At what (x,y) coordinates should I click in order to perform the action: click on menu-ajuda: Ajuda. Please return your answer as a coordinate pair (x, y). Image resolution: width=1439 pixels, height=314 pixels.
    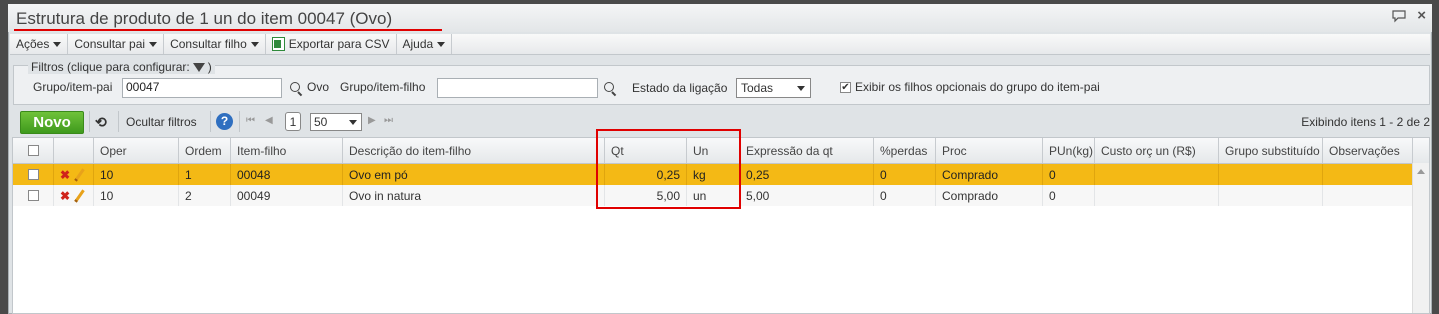
    Looking at the image, I should click on (425, 44).